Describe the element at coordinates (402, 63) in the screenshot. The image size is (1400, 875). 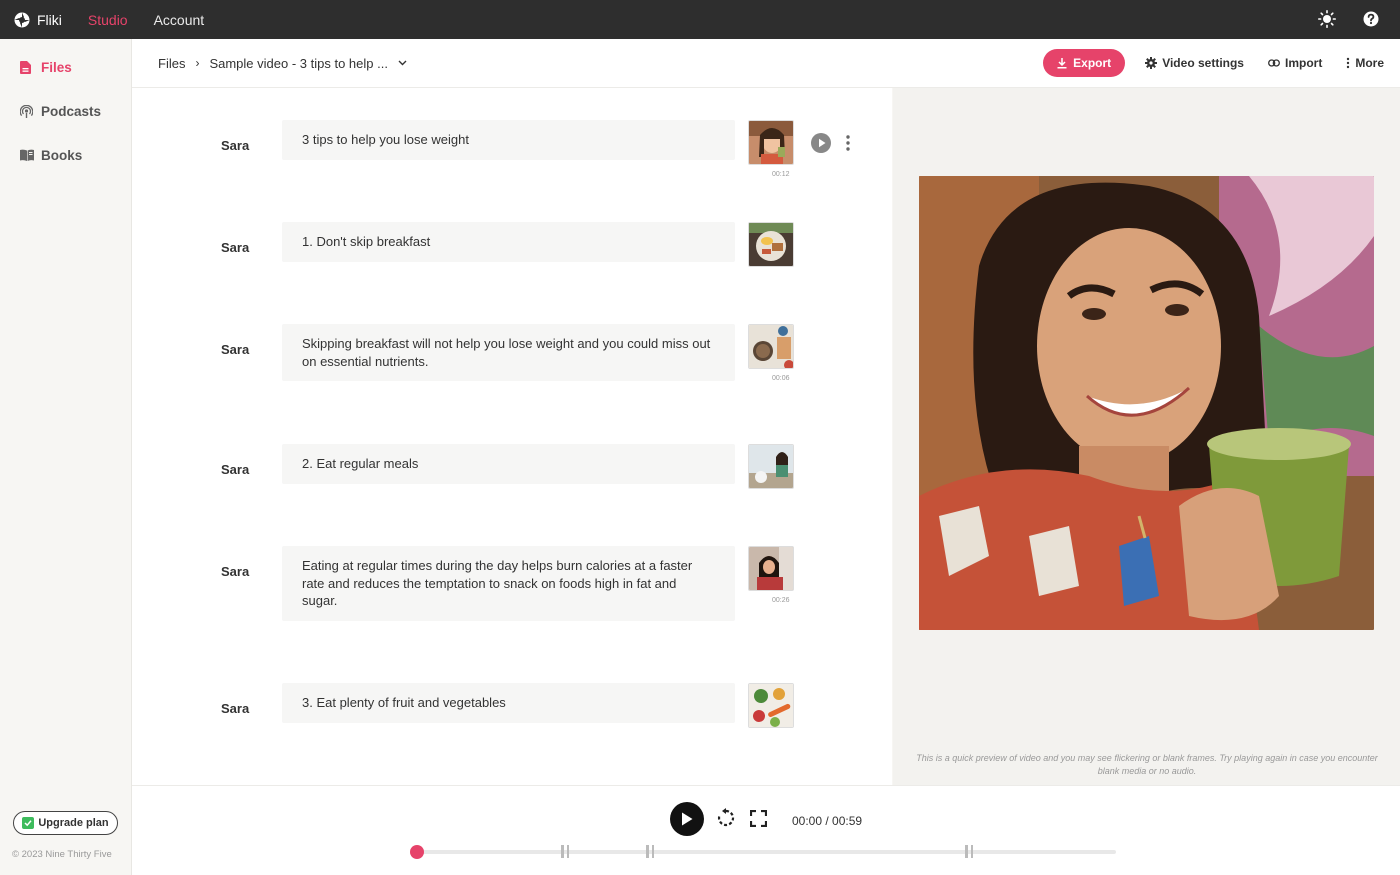
I see `chevron-down-icon` at that location.